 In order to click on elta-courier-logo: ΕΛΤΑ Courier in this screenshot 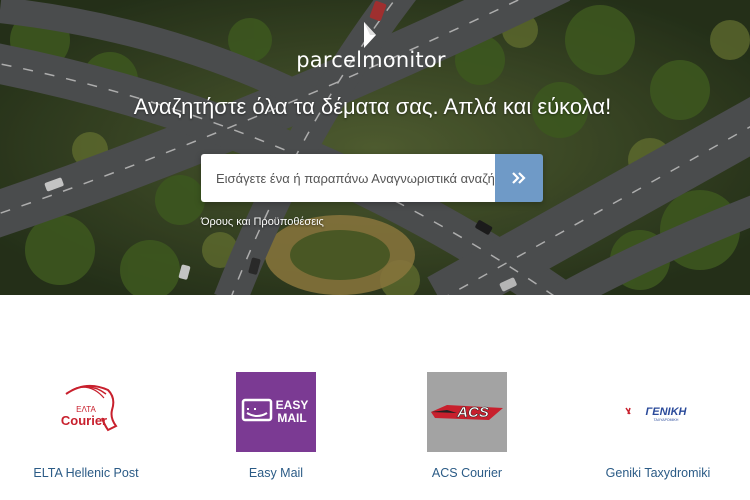, I will do `click(86, 412)`.